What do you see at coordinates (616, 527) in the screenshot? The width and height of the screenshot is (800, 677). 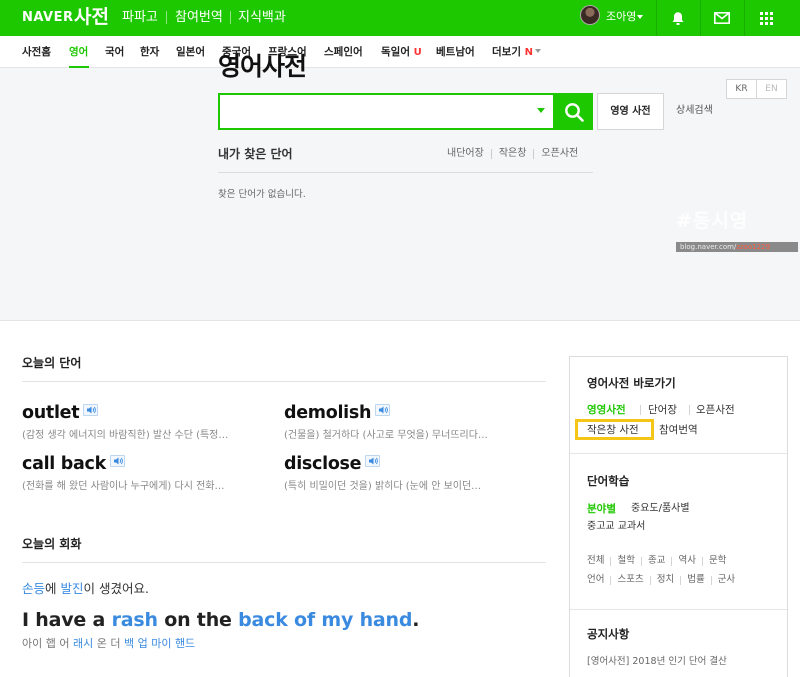 I see `sidebar-link-textbook: 중고교 교과서` at bounding box center [616, 527].